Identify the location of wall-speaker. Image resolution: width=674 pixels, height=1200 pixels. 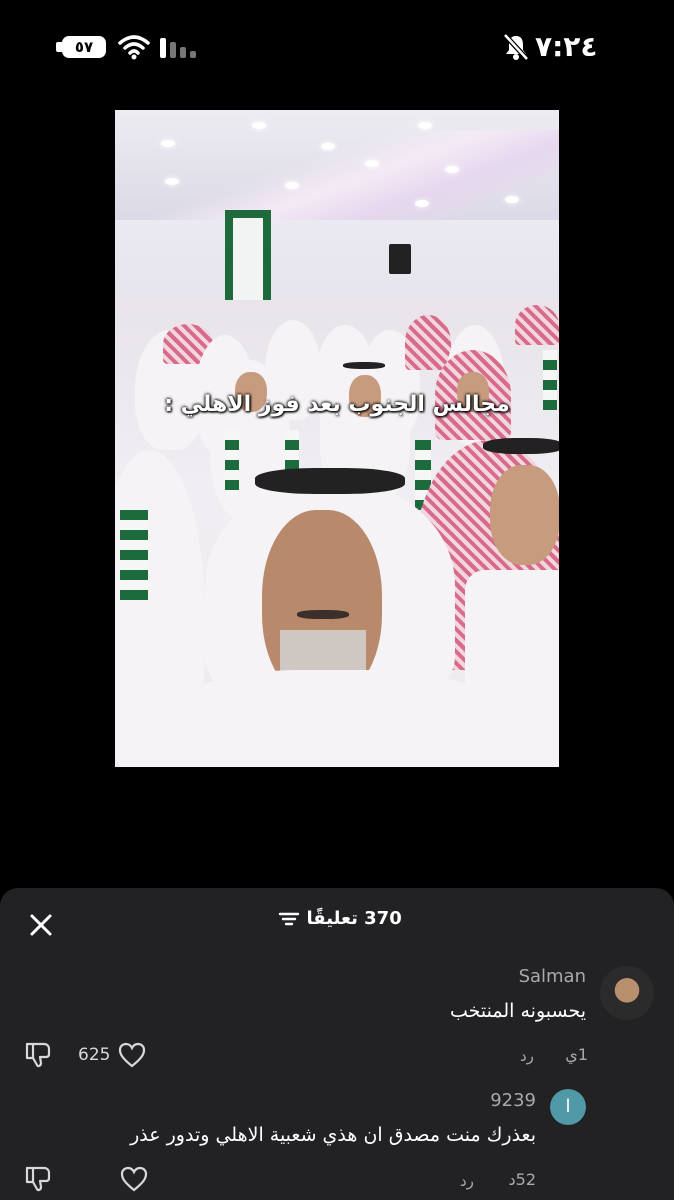
(400, 259).